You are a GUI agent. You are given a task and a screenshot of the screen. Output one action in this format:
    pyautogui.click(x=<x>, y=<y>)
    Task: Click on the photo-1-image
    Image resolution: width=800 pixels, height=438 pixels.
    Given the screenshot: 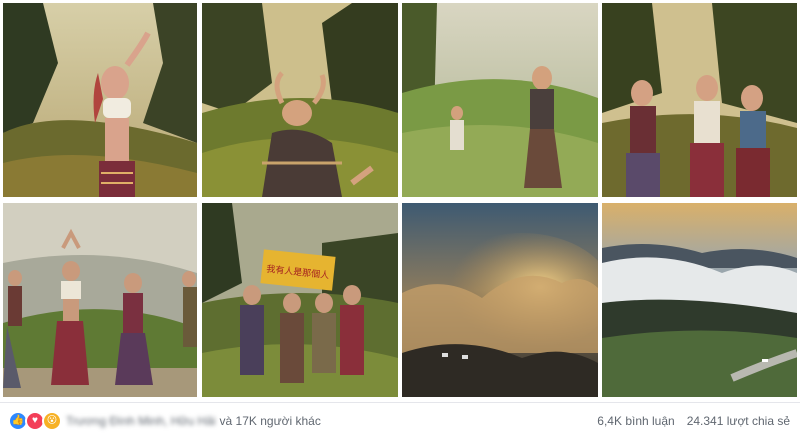 What is the action you would take?
    pyautogui.click(x=100, y=100)
    